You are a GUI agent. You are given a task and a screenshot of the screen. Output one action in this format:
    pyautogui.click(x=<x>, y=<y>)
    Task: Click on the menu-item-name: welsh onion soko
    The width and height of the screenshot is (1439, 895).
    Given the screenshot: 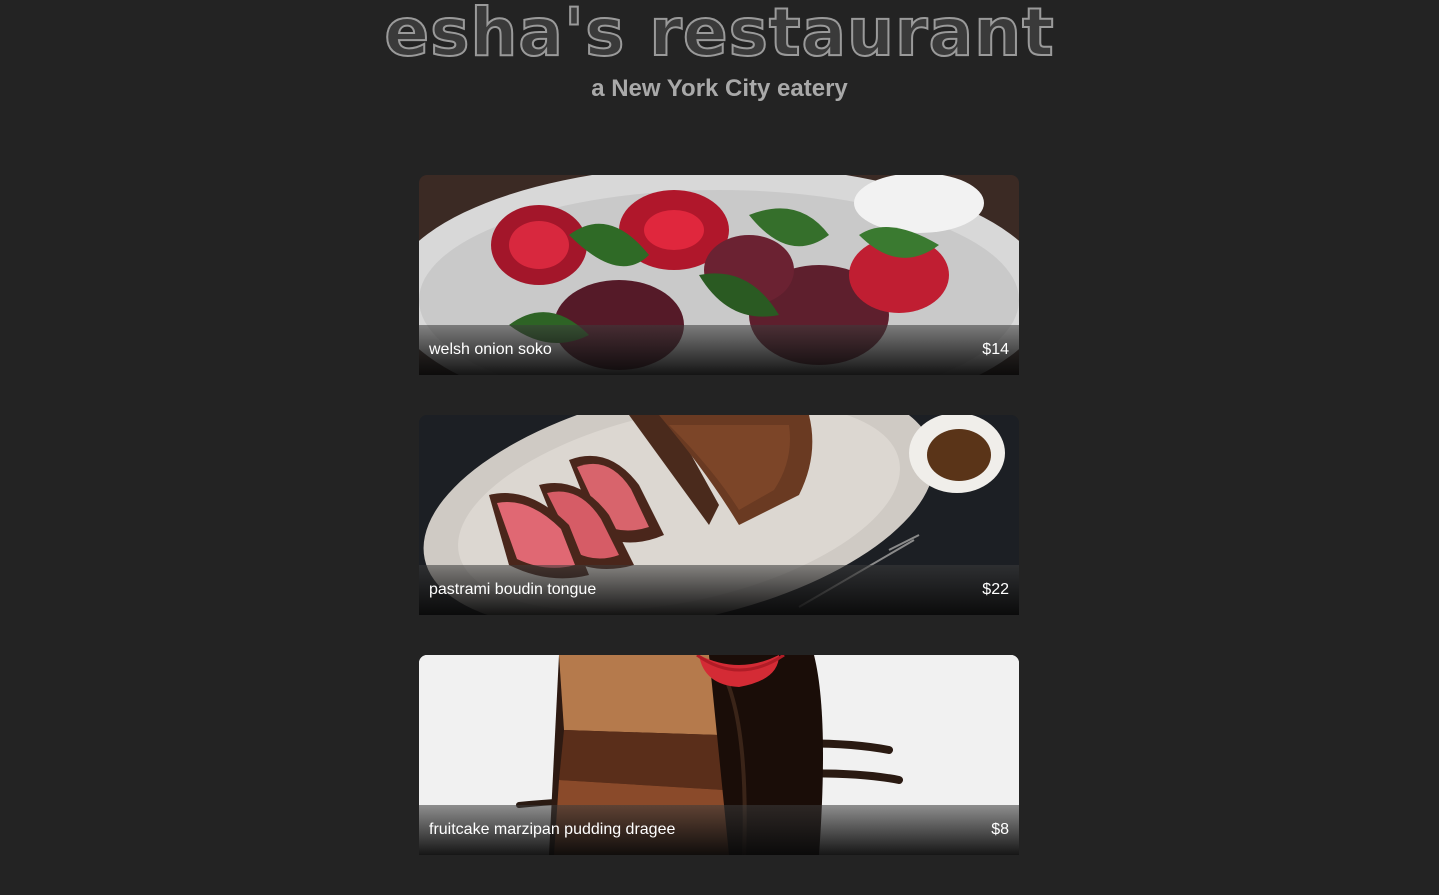 What is the action you would take?
    pyautogui.click(x=490, y=349)
    